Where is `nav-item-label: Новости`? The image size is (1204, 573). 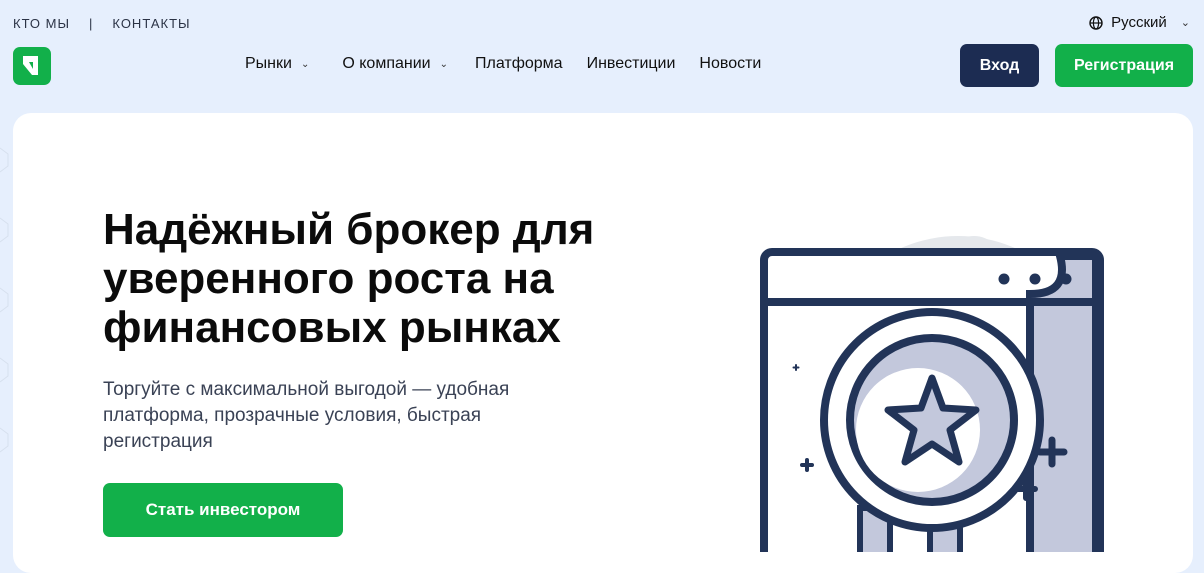 nav-item-label: Новости is located at coordinates (730, 63).